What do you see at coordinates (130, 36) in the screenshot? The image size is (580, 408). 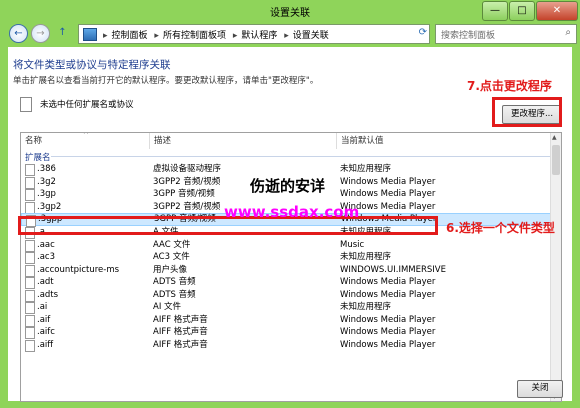 I see `breadcrumb-item: 控制面板` at bounding box center [130, 36].